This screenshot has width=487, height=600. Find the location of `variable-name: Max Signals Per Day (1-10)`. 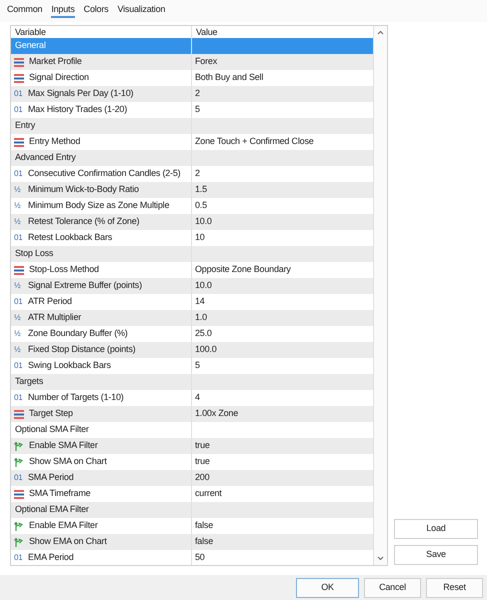

variable-name: Max Signals Per Day (1-10) is located at coordinates (81, 93).